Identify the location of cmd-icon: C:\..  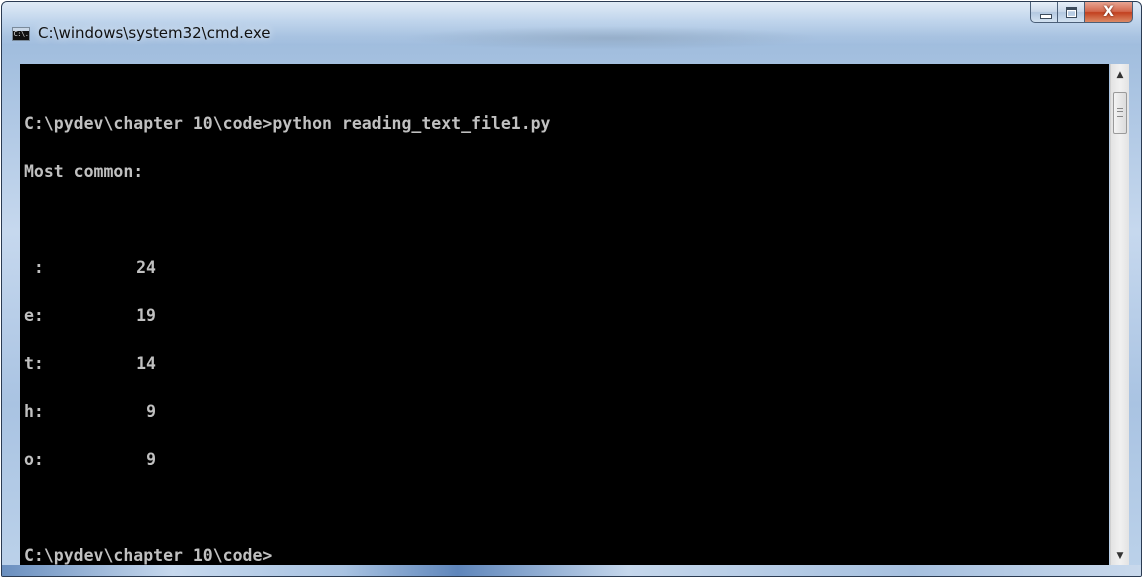
(21, 34).